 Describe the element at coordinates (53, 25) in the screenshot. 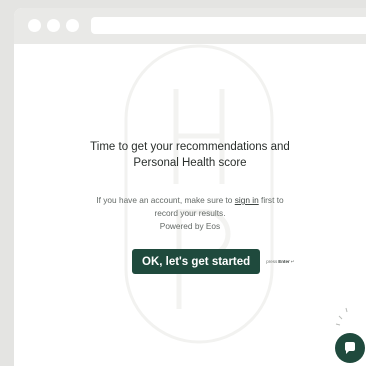

I see `window-minimize-button` at that location.